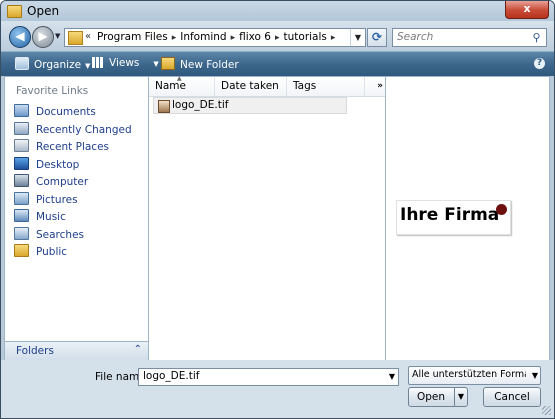 The height and width of the screenshot is (419, 555). What do you see at coordinates (43, 11) in the screenshot?
I see `window-title: Open` at bounding box center [43, 11].